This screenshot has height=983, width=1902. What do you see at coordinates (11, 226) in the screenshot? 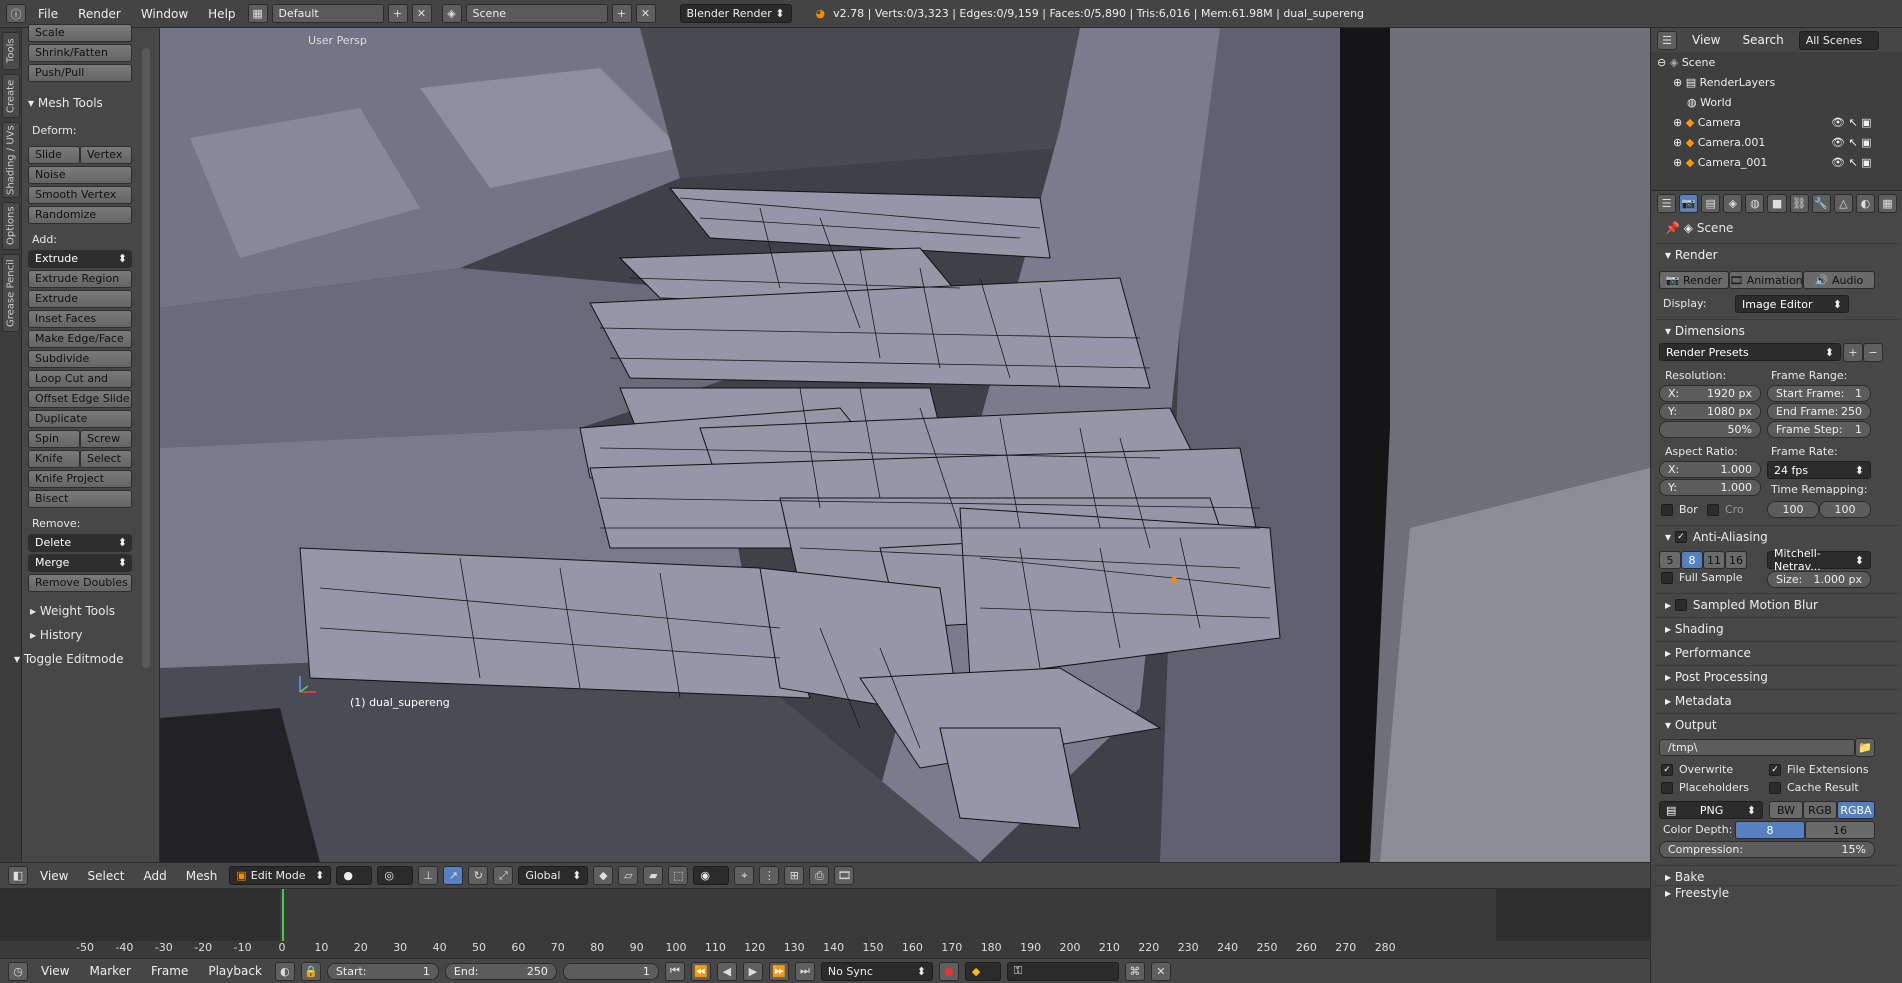
I see `tab-options: Options` at bounding box center [11, 226].